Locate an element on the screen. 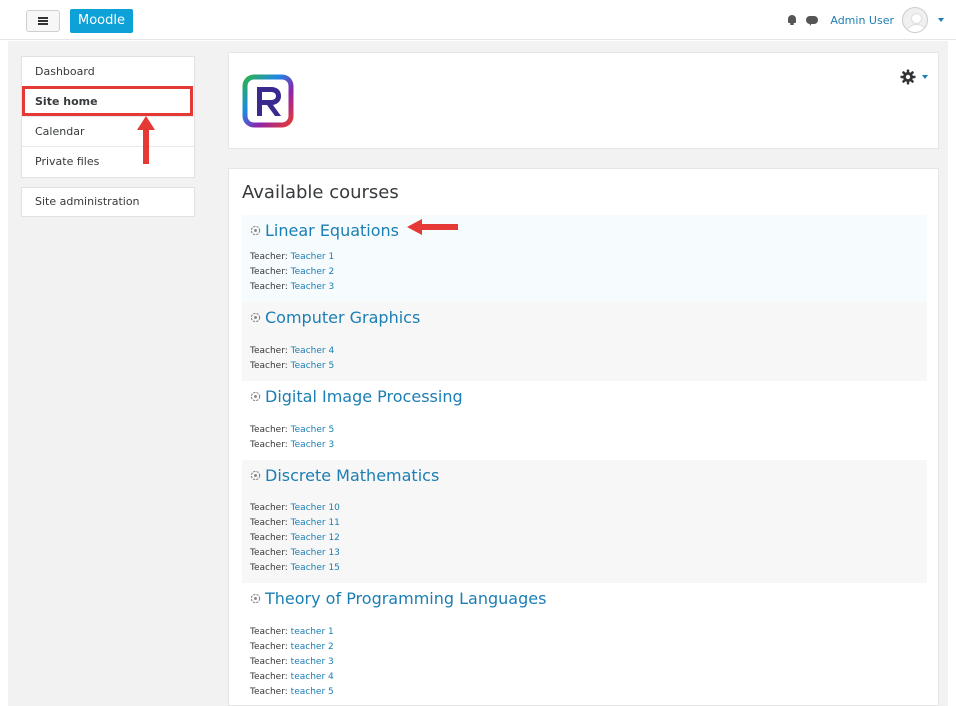  teacher-row: Teacher: teacher 5 is located at coordinates (292, 692).